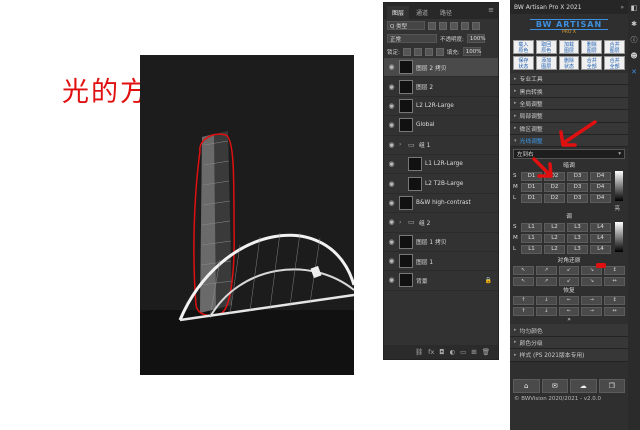 Image resolution: width=640 pixels, height=430 pixels. What do you see at coordinates (473, 352) in the screenshot?
I see `new-layer-icon: ⊞` at bounding box center [473, 352].